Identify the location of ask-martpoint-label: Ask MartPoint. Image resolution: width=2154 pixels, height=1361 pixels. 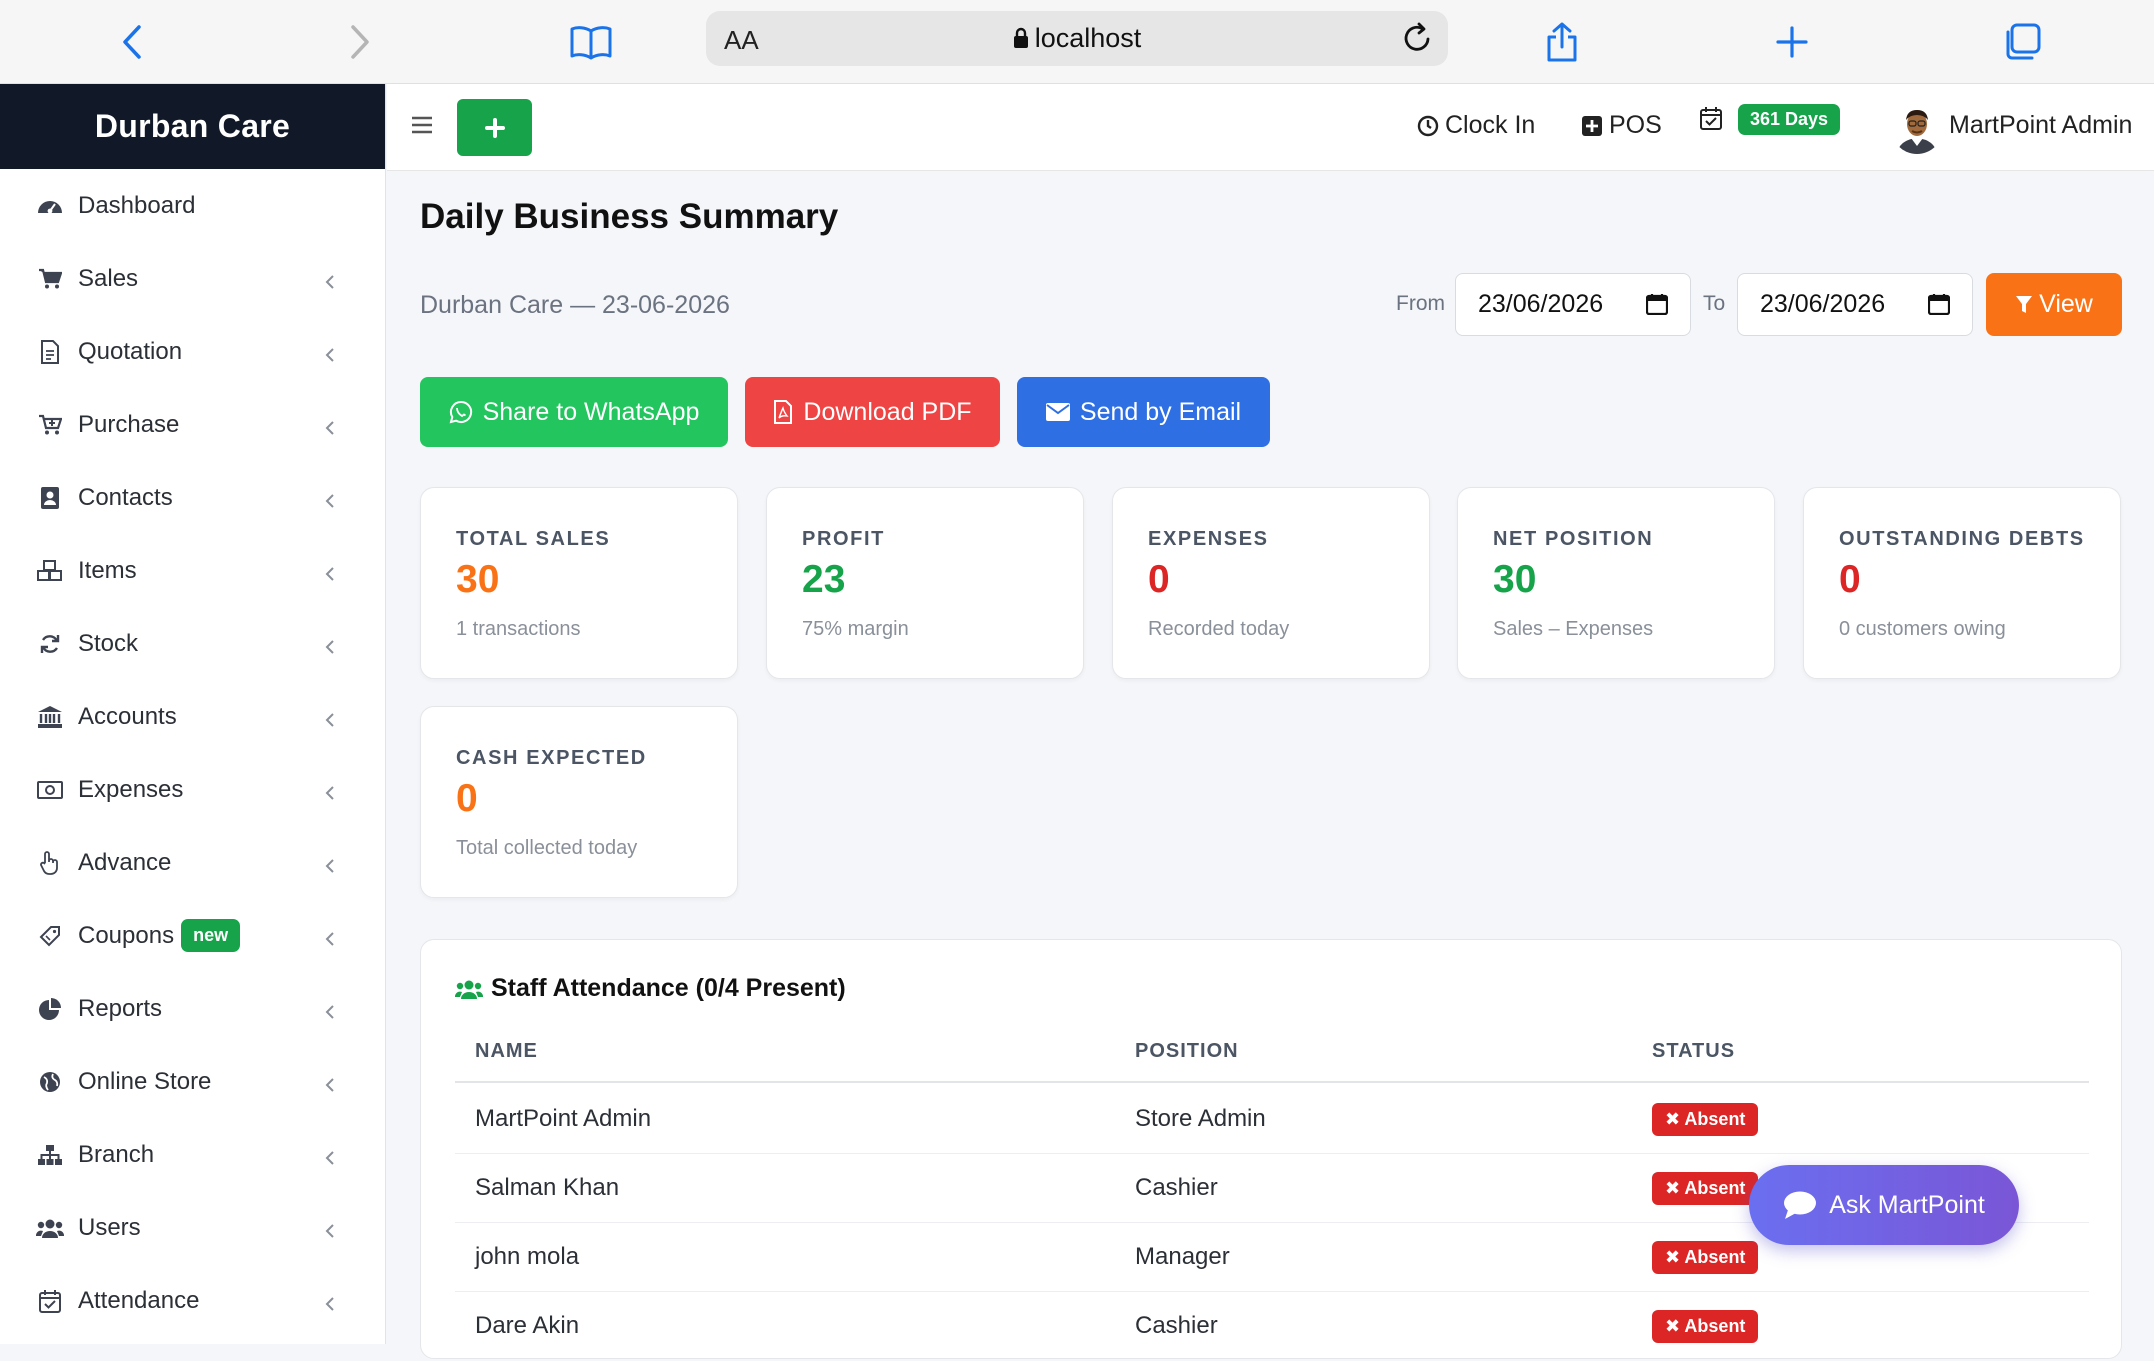
(1907, 1204).